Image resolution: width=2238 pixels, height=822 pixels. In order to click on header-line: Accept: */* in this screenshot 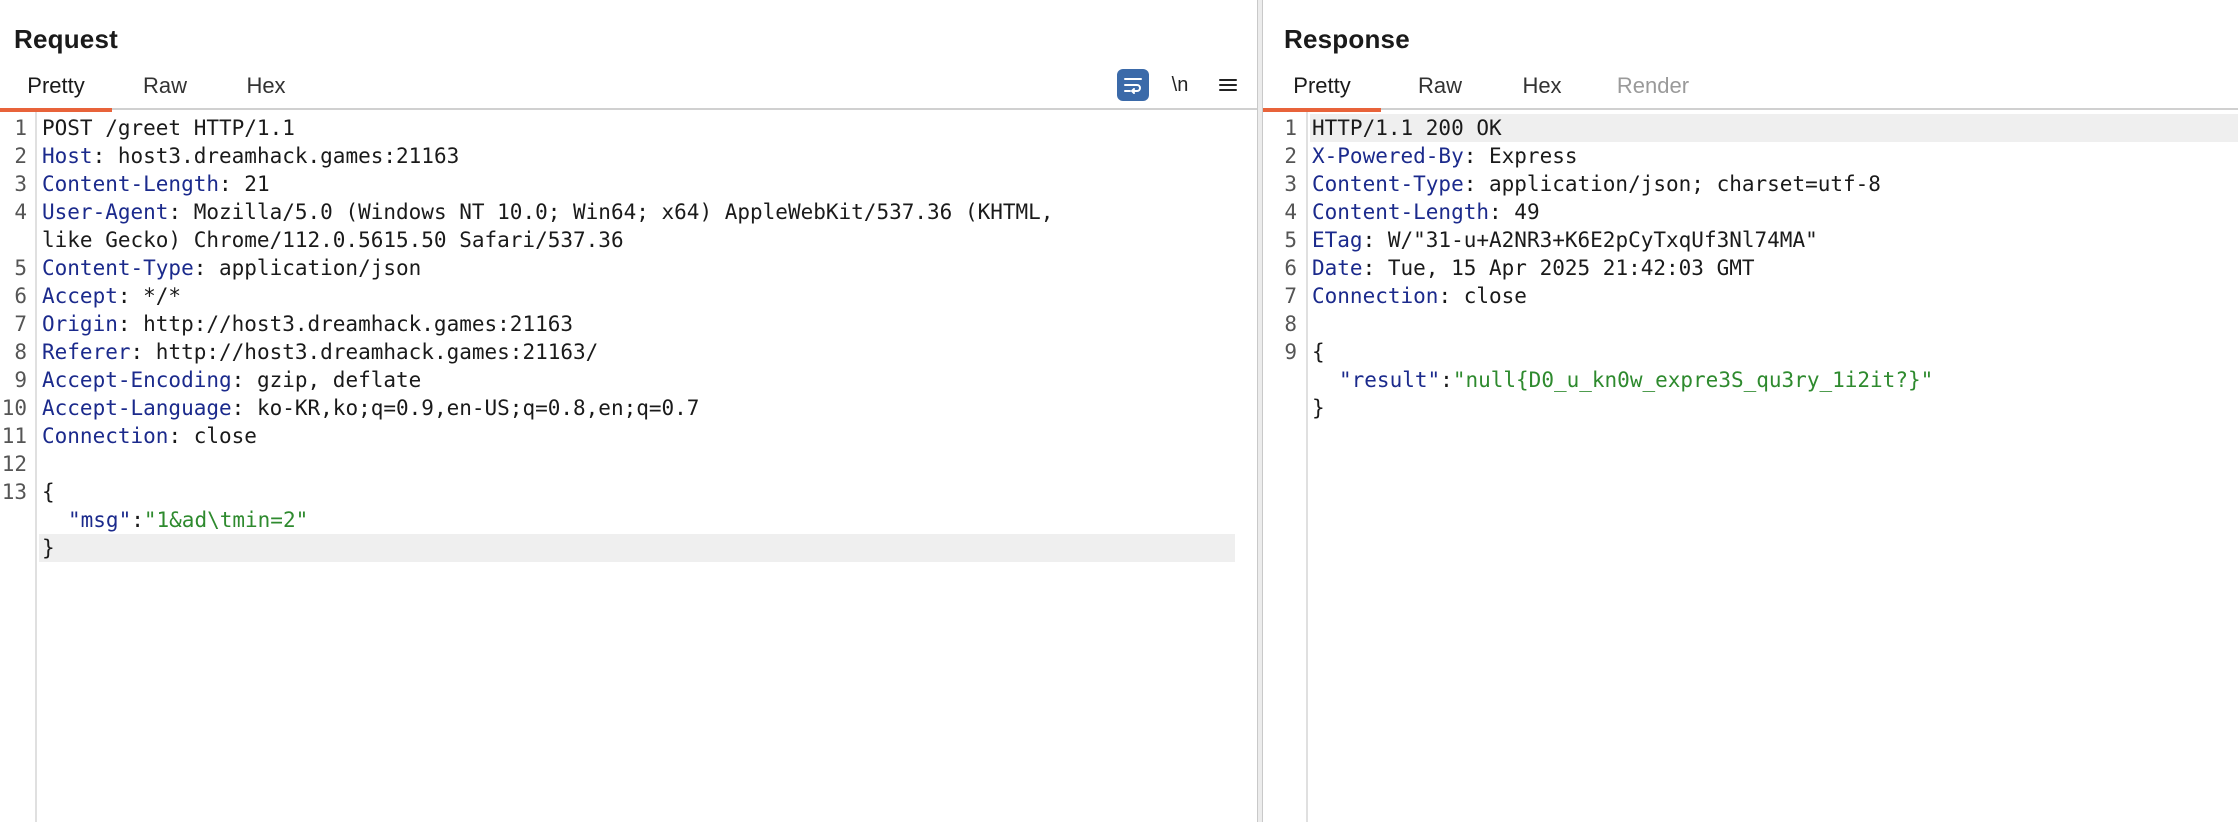, I will do `click(111, 296)`.